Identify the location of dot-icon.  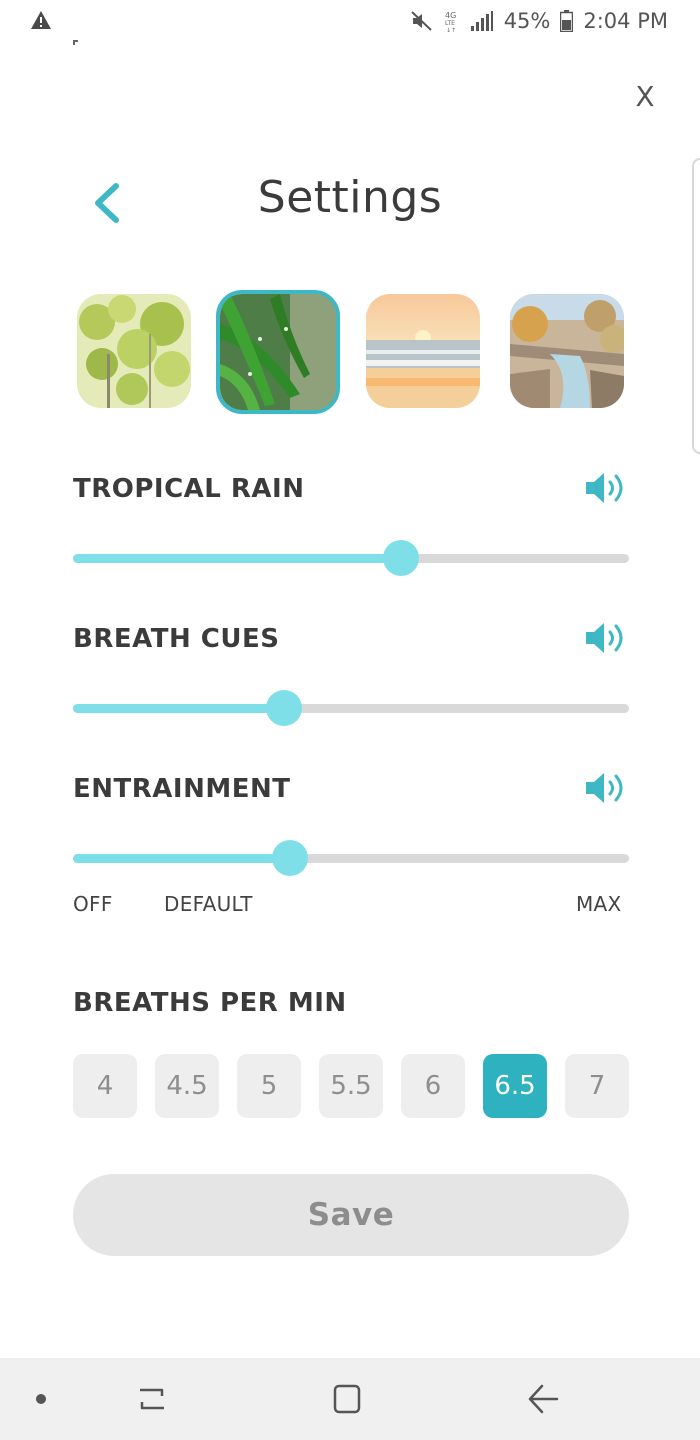
(41, 1399).